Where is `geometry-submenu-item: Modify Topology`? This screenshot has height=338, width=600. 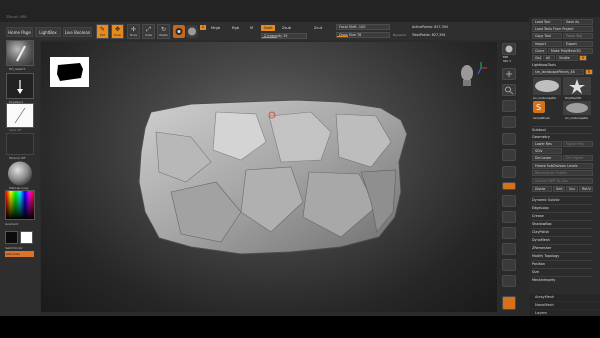
geometry-submenu-item: Modify Topology is located at coordinates (562, 256).